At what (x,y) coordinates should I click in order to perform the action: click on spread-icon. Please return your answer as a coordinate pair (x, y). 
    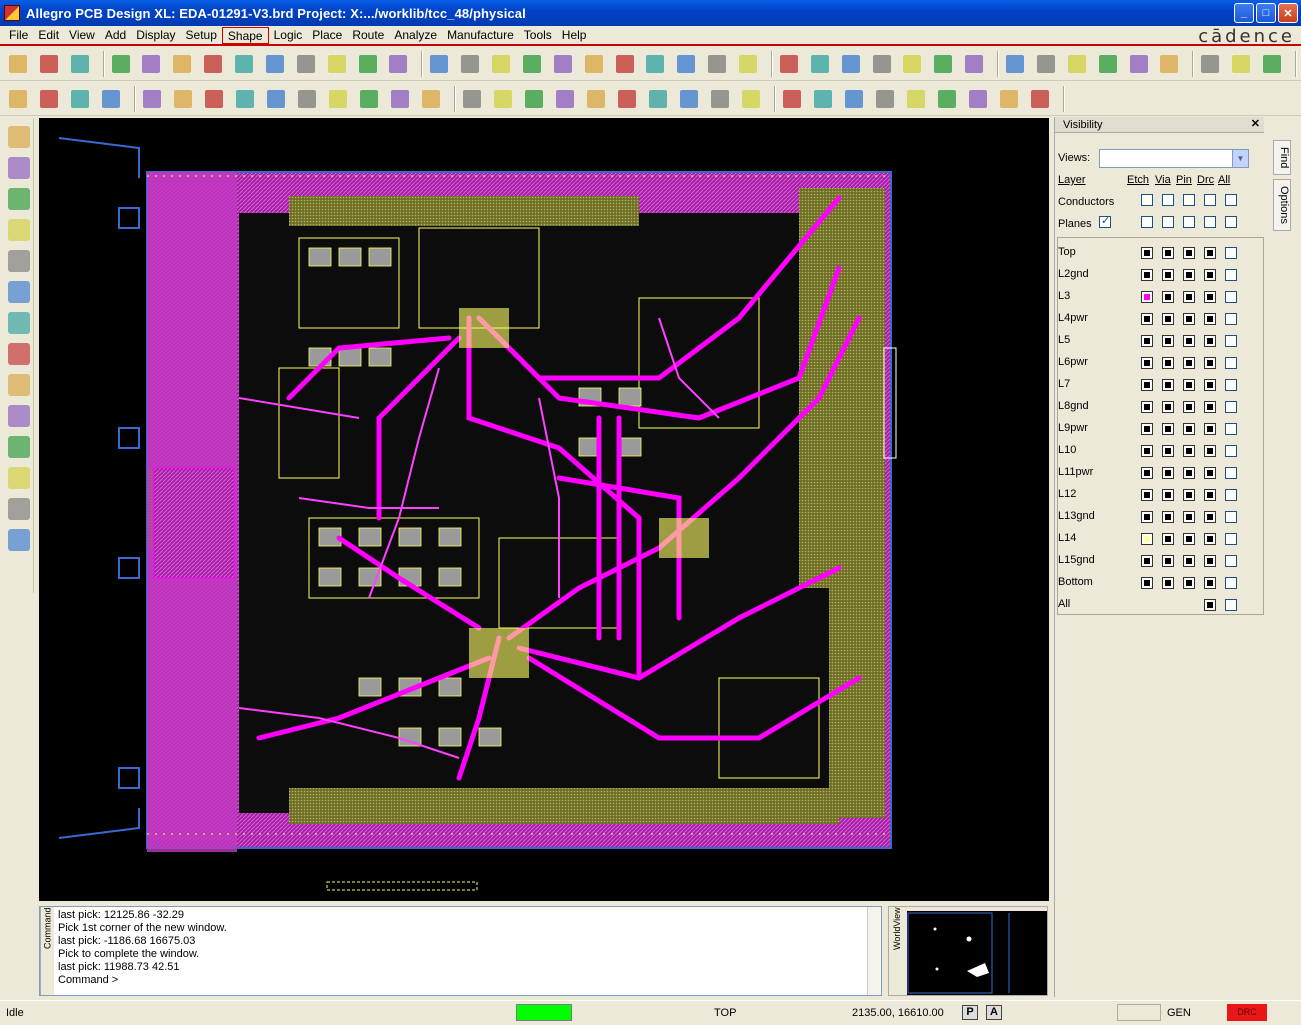
    Looking at the image, I should click on (18, 323).